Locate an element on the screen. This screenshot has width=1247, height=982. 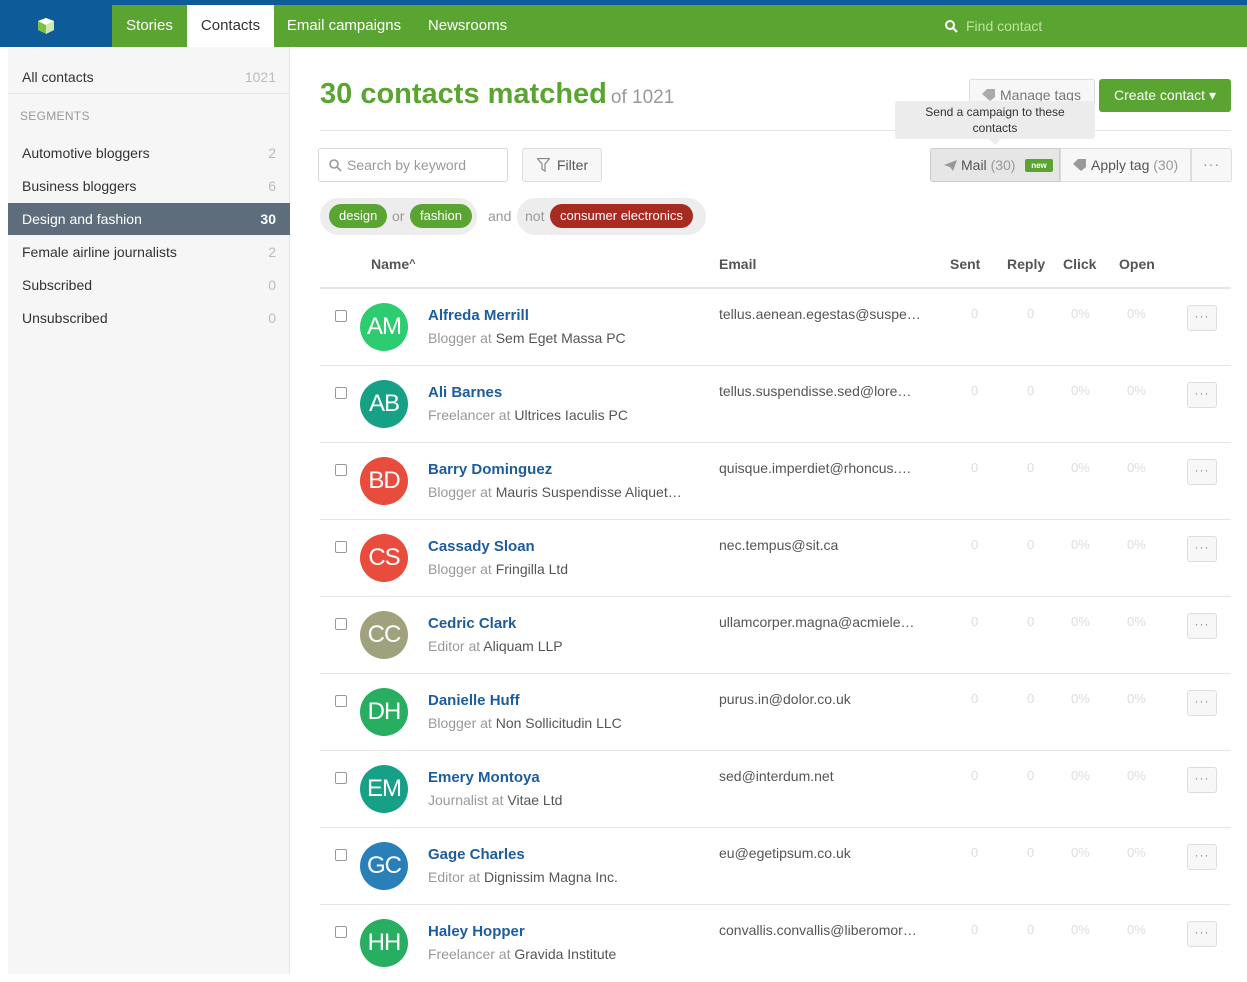
column-header-name: Name^ is located at coordinates (393, 264).